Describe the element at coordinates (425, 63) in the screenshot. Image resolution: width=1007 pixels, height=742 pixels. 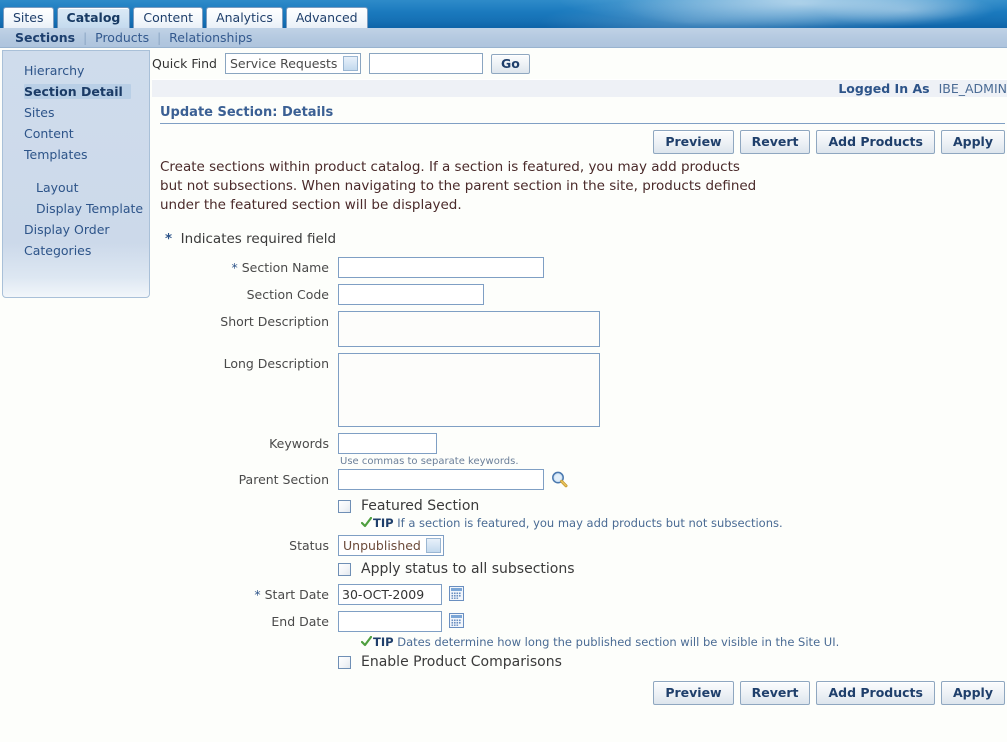
I see `quick-find-input` at that location.